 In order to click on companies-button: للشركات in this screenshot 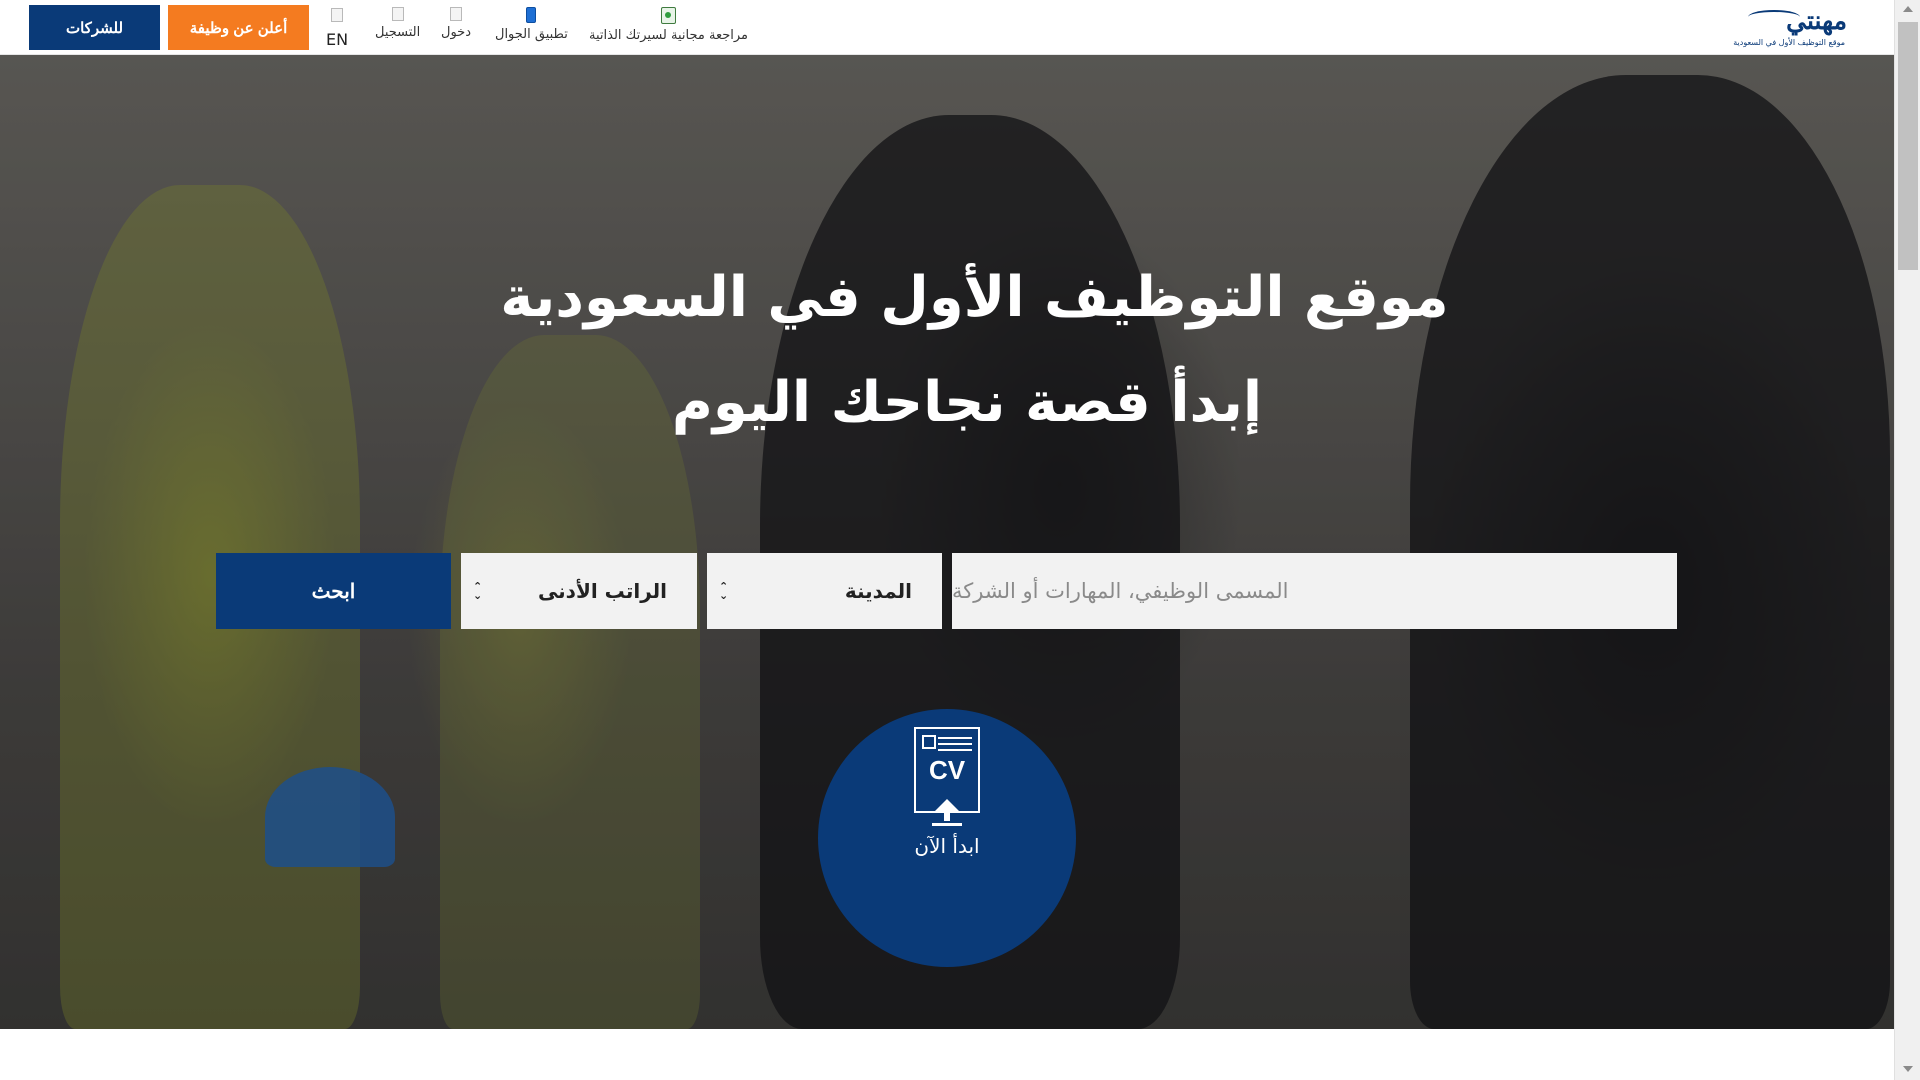, I will do `click(94, 27)`.